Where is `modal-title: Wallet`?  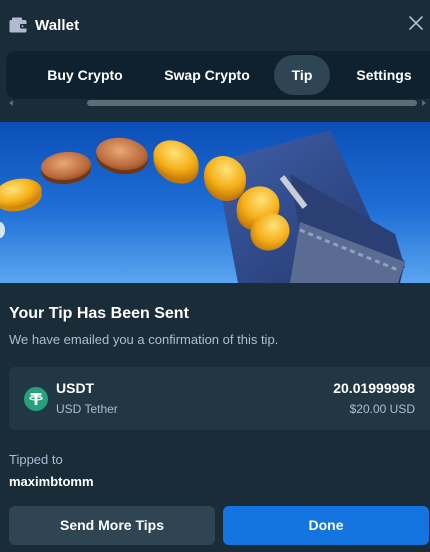 modal-title: Wallet is located at coordinates (57, 25).